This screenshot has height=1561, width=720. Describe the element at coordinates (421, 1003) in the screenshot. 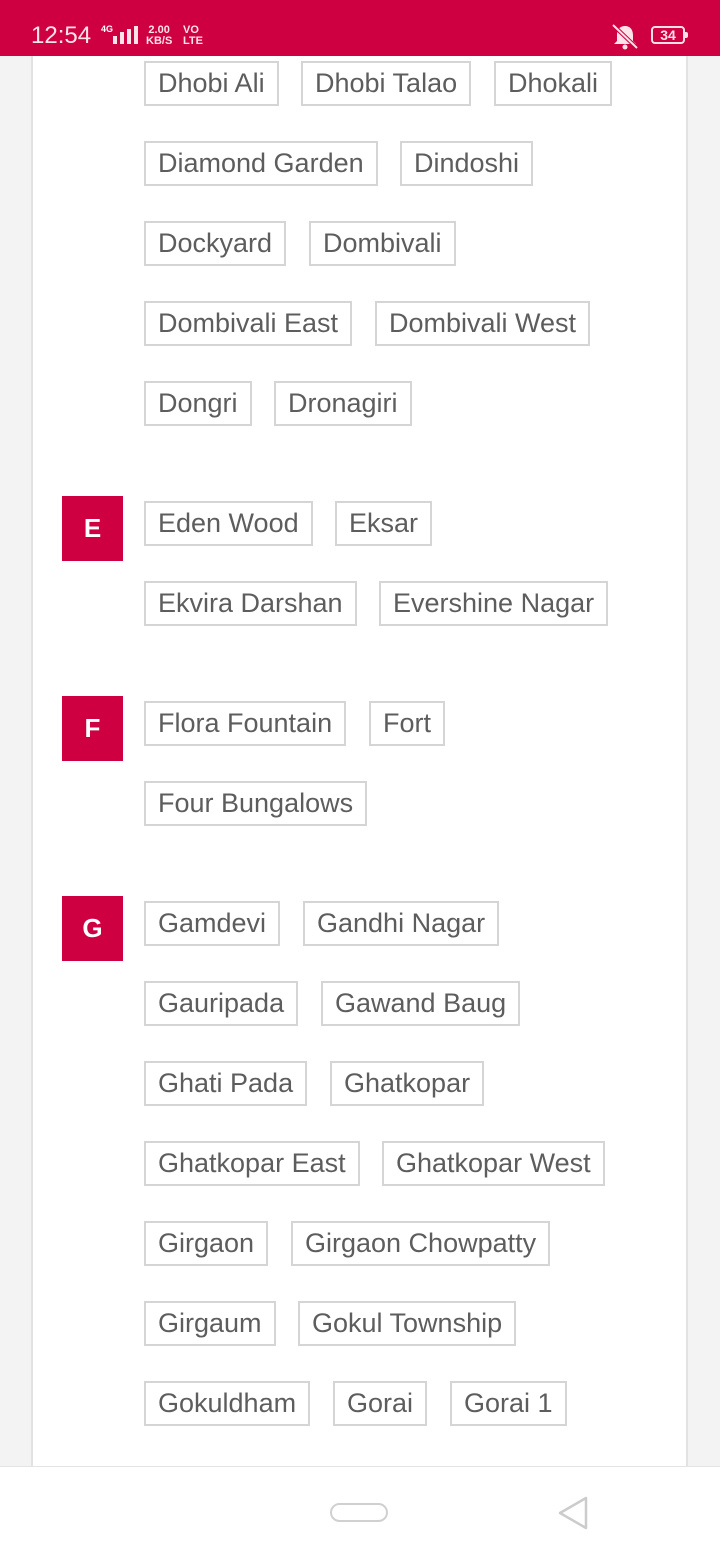

I see `locality-chip: Gawand Baug` at that location.